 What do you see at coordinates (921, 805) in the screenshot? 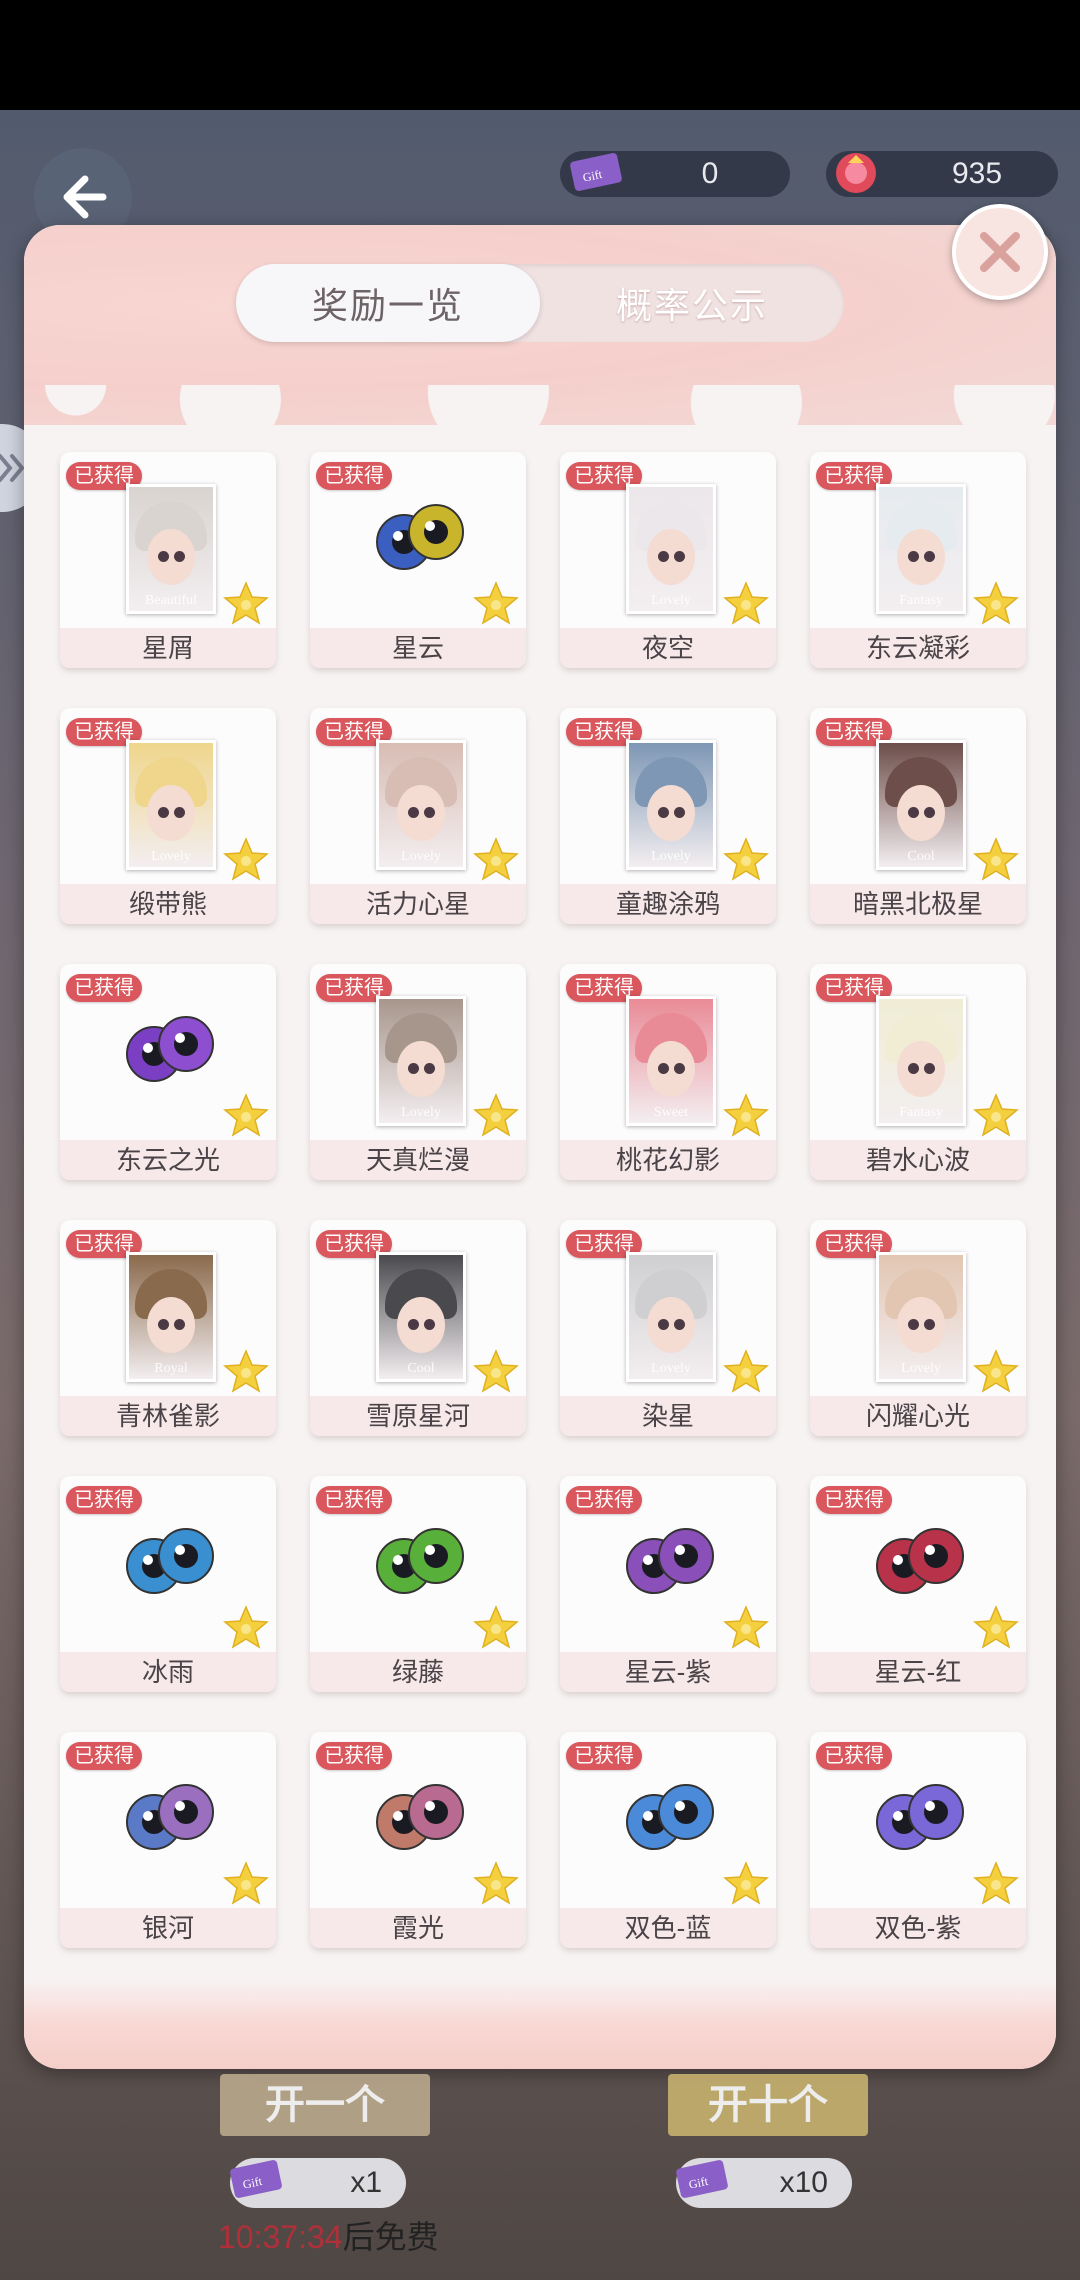
I see `doll-portrait: Cool` at bounding box center [921, 805].